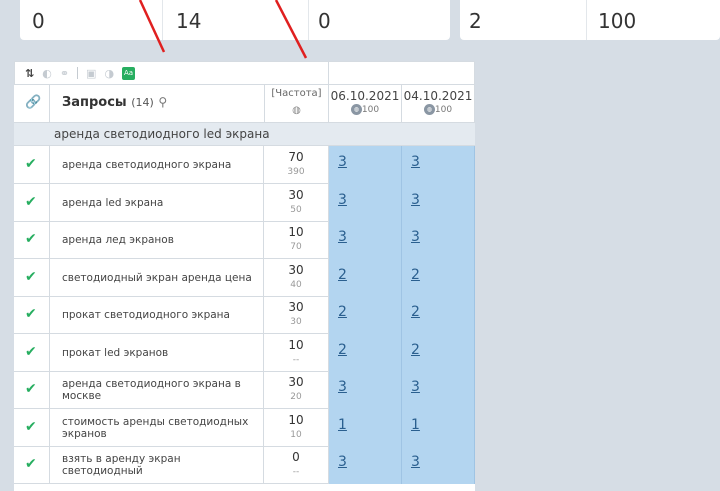 This screenshot has width=720, height=491. I want to click on query-cell: светодиодный экран аренда цена, so click(157, 277).